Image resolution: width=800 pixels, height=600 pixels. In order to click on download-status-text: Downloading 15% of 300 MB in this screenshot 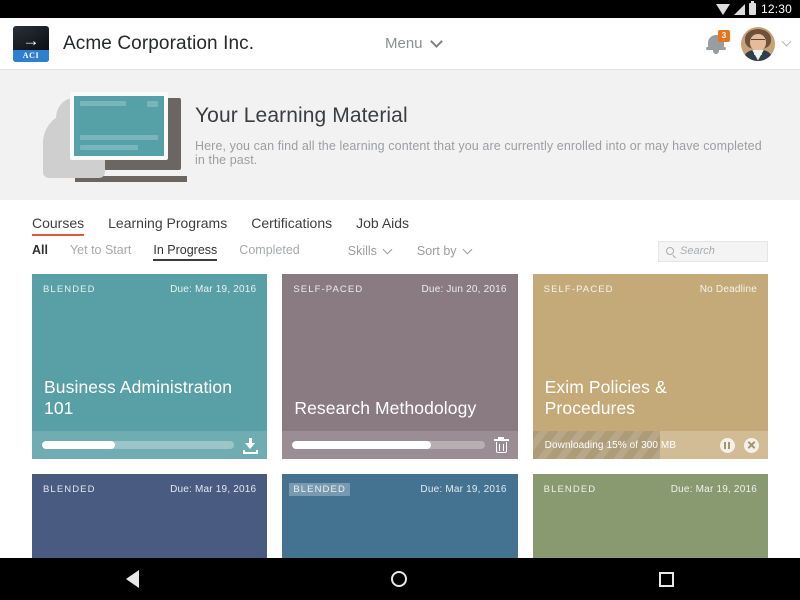, I will do `click(610, 445)`.